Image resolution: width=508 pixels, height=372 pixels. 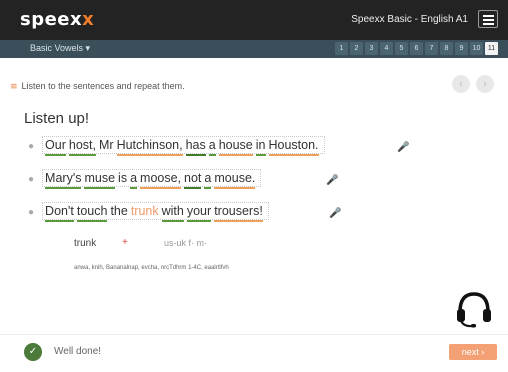 I want to click on add-word-icon: +, so click(x=125, y=242).